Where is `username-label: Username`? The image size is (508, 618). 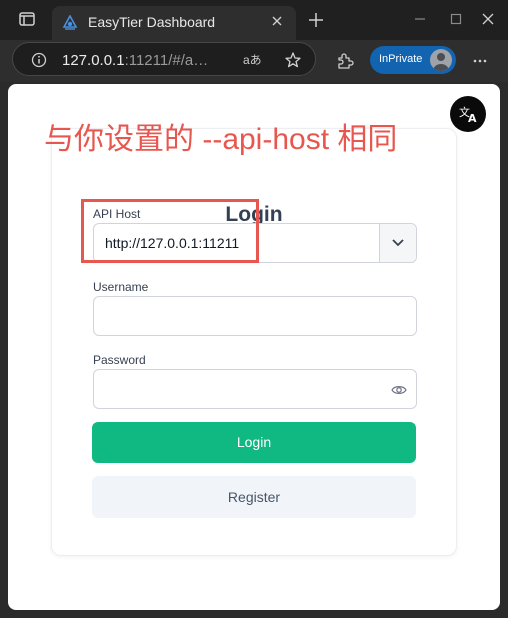 username-label: Username is located at coordinates (121, 287).